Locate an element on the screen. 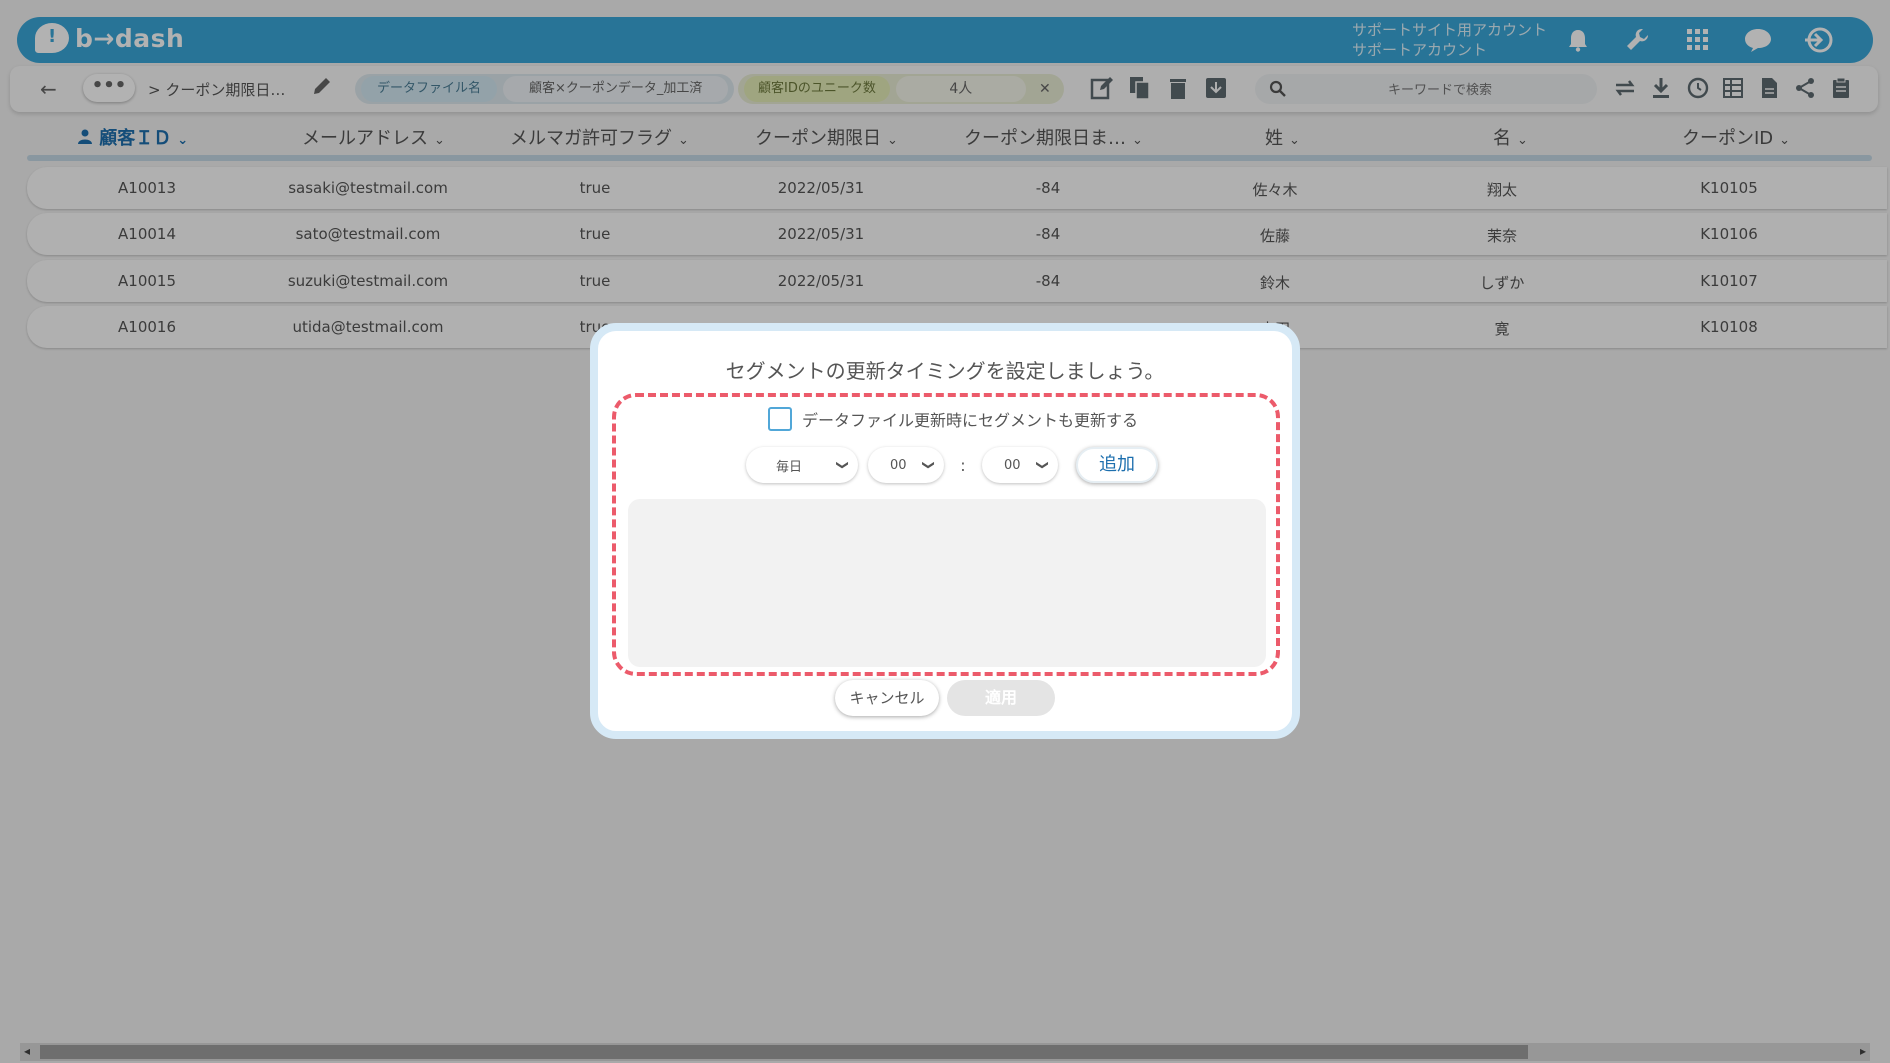 Image resolution: width=1890 pixels, height=1063 pixels. cancel-button: キャンセル is located at coordinates (887, 698).